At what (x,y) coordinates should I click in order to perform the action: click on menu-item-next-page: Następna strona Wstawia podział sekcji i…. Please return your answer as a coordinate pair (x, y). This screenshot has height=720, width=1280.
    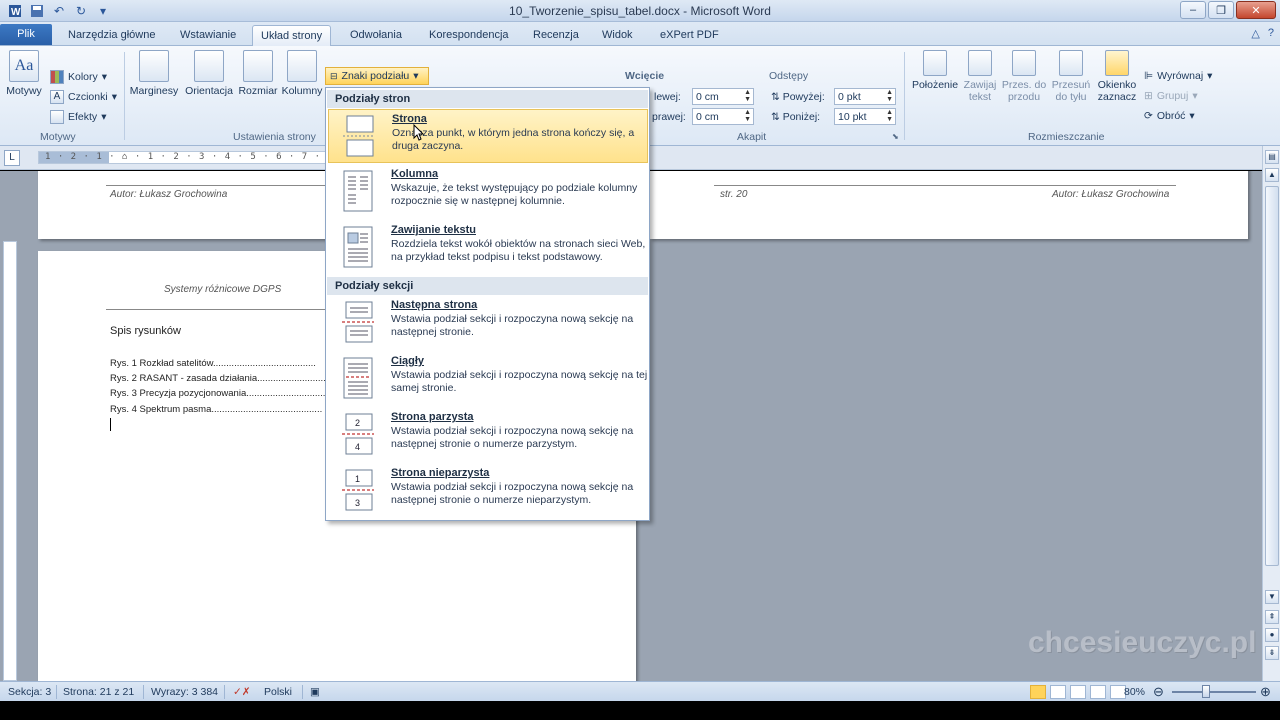
    Looking at the image, I should click on (488, 323).